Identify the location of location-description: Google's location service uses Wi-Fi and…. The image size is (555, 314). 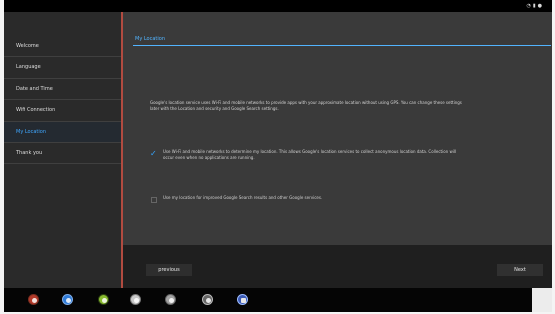
(306, 105).